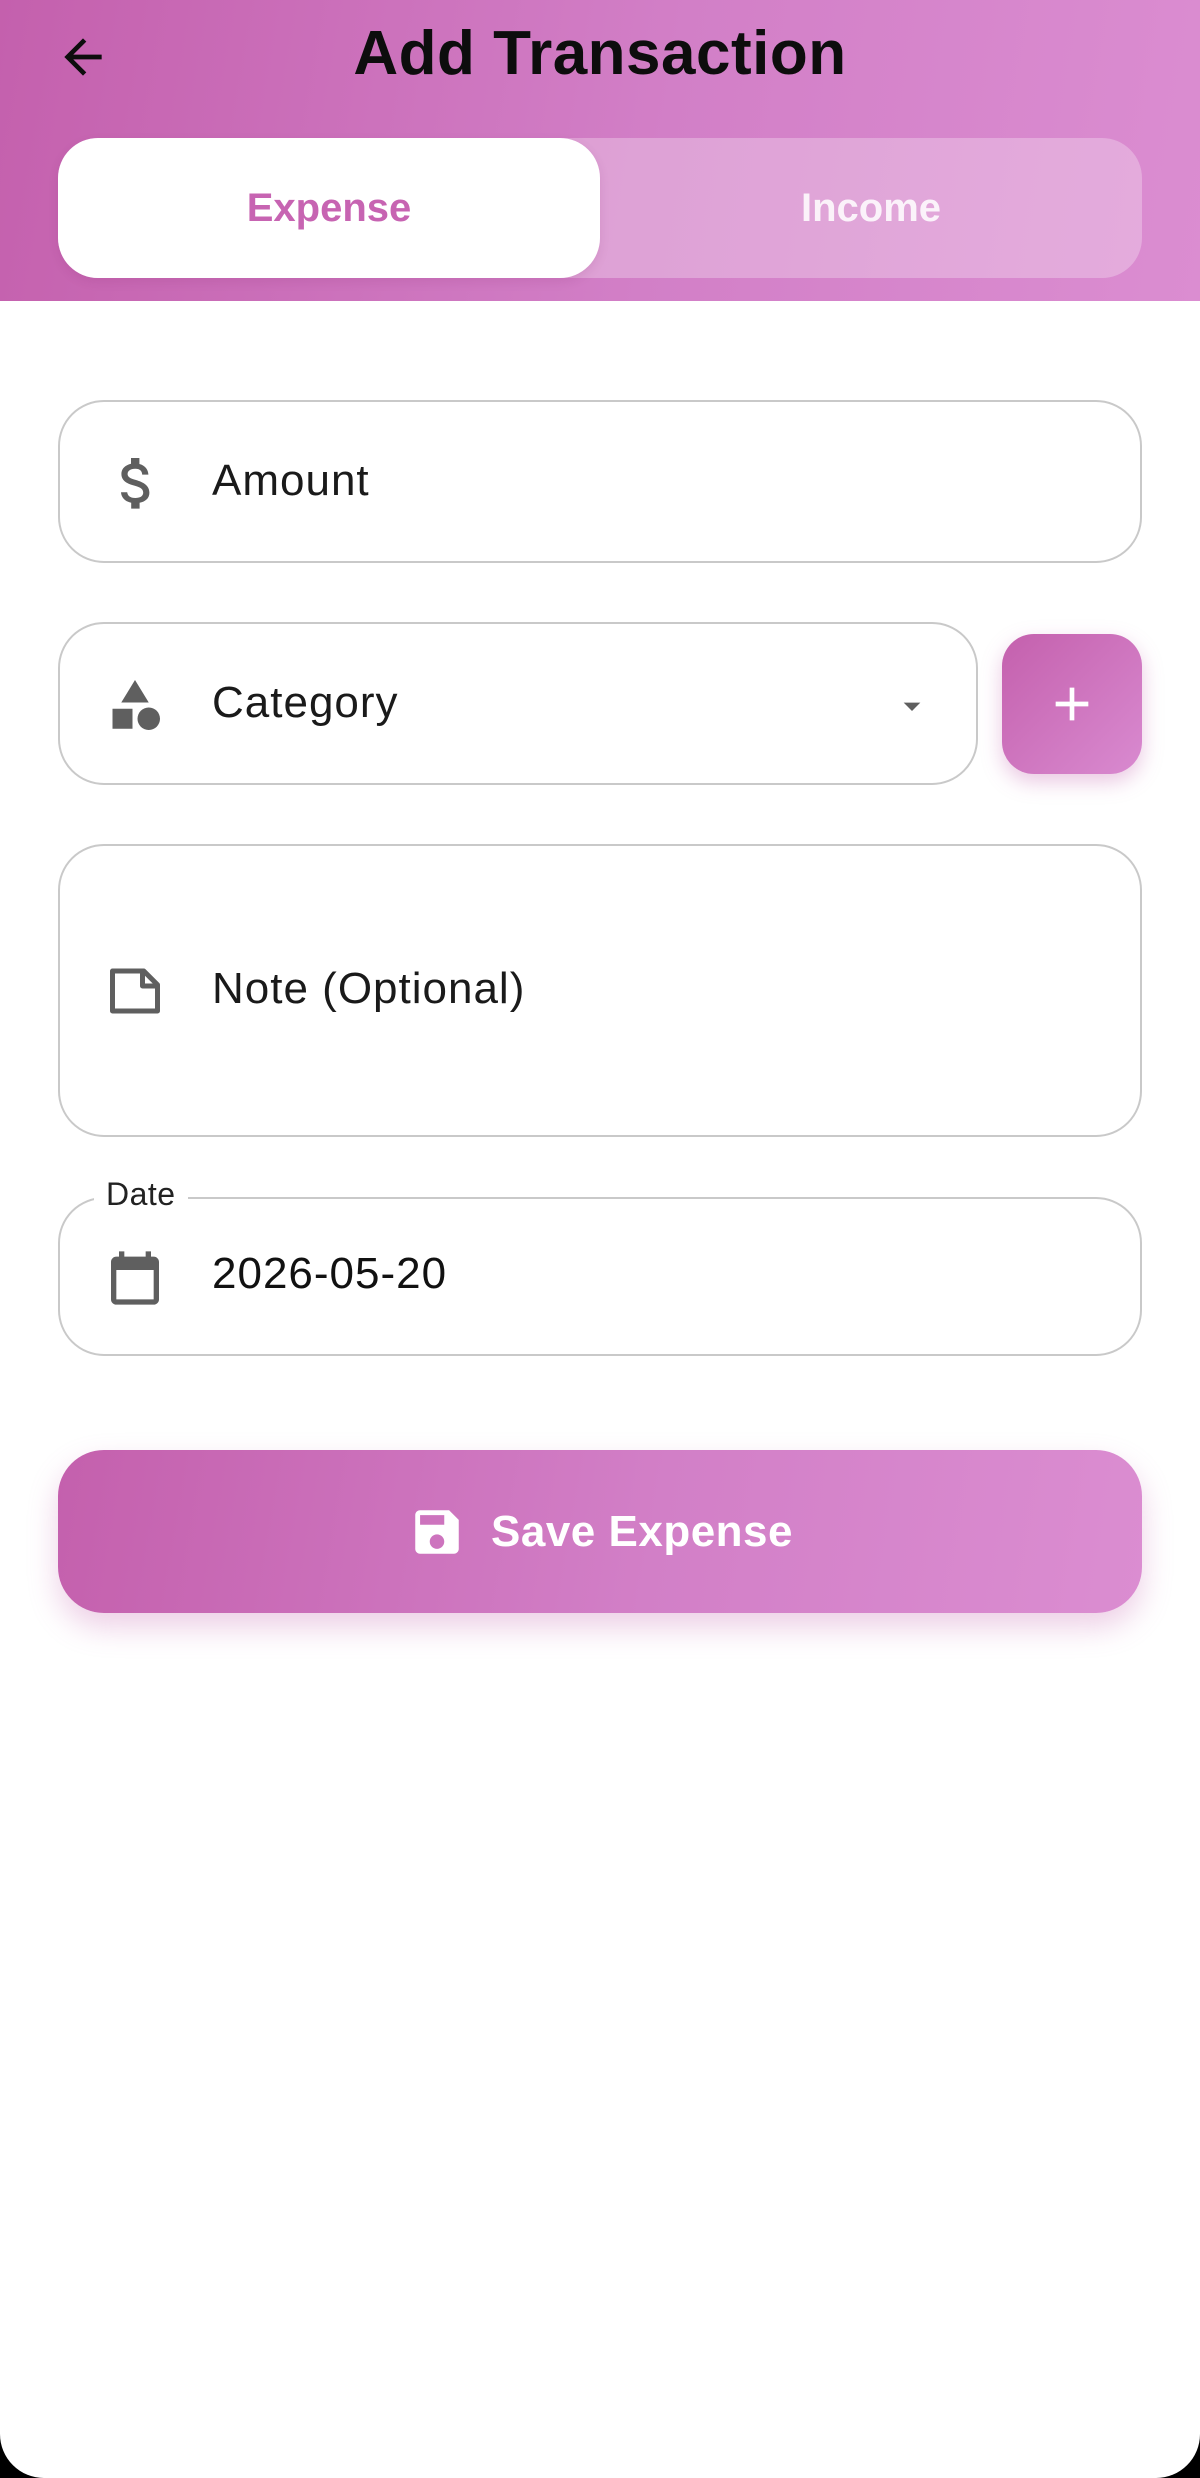  I want to click on date-label: Date, so click(141, 1194).